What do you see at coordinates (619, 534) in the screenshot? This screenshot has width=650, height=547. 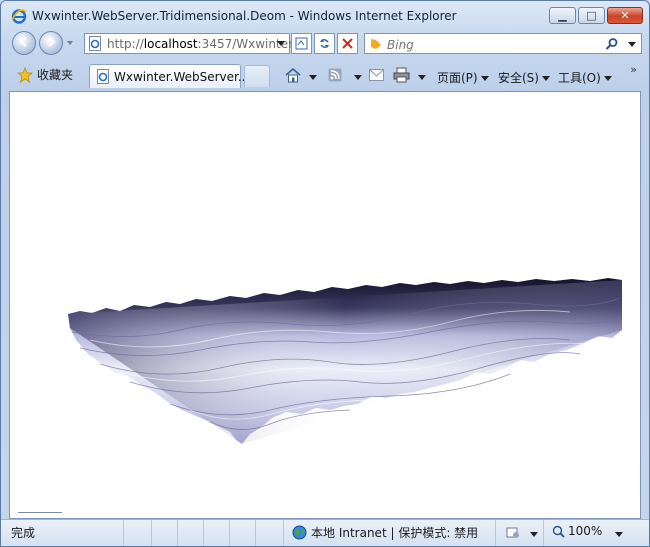 I see `zoom-dropdown` at bounding box center [619, 534].